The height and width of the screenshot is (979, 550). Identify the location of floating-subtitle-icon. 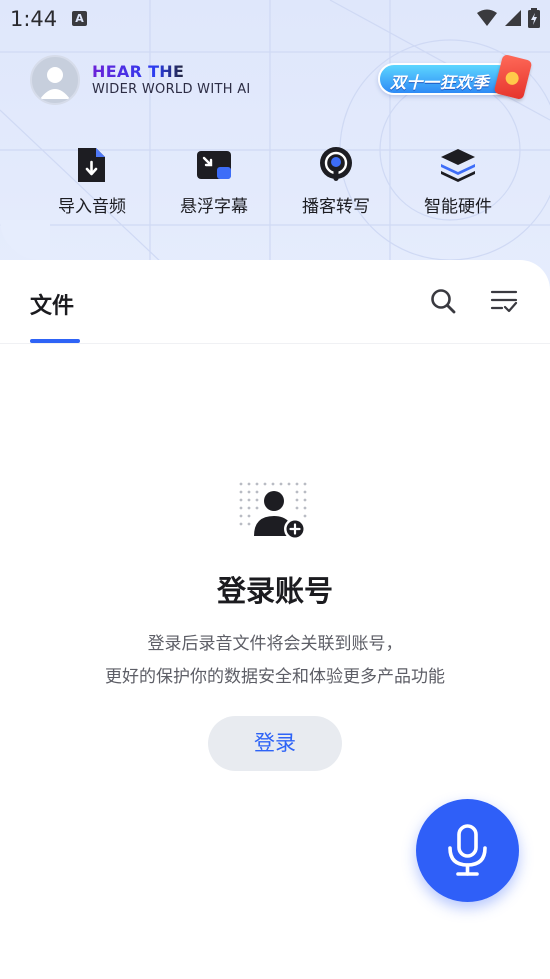
(214, 165).